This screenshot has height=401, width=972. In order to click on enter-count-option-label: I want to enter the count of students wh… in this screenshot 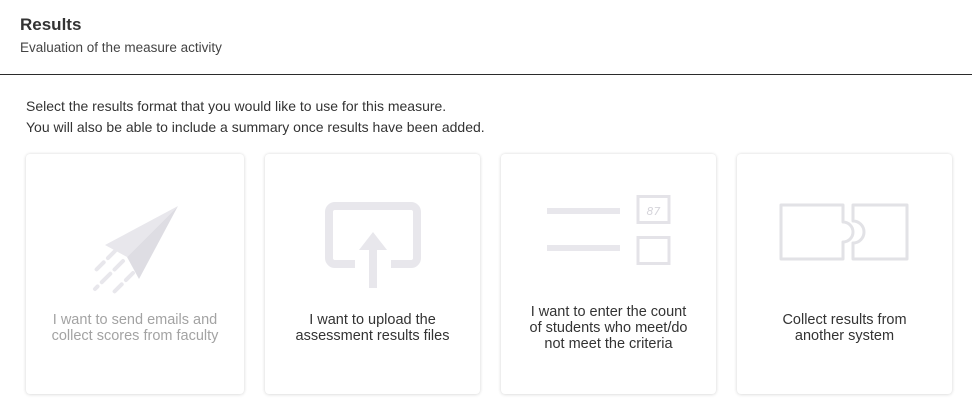, I will do `click(608, 328)`.